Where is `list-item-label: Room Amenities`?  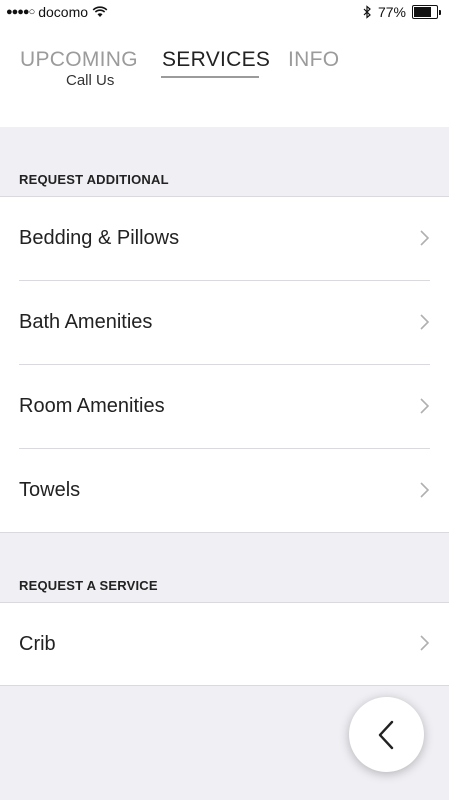 list-item-label: Room Amenities is located at coordinates (92, 406).